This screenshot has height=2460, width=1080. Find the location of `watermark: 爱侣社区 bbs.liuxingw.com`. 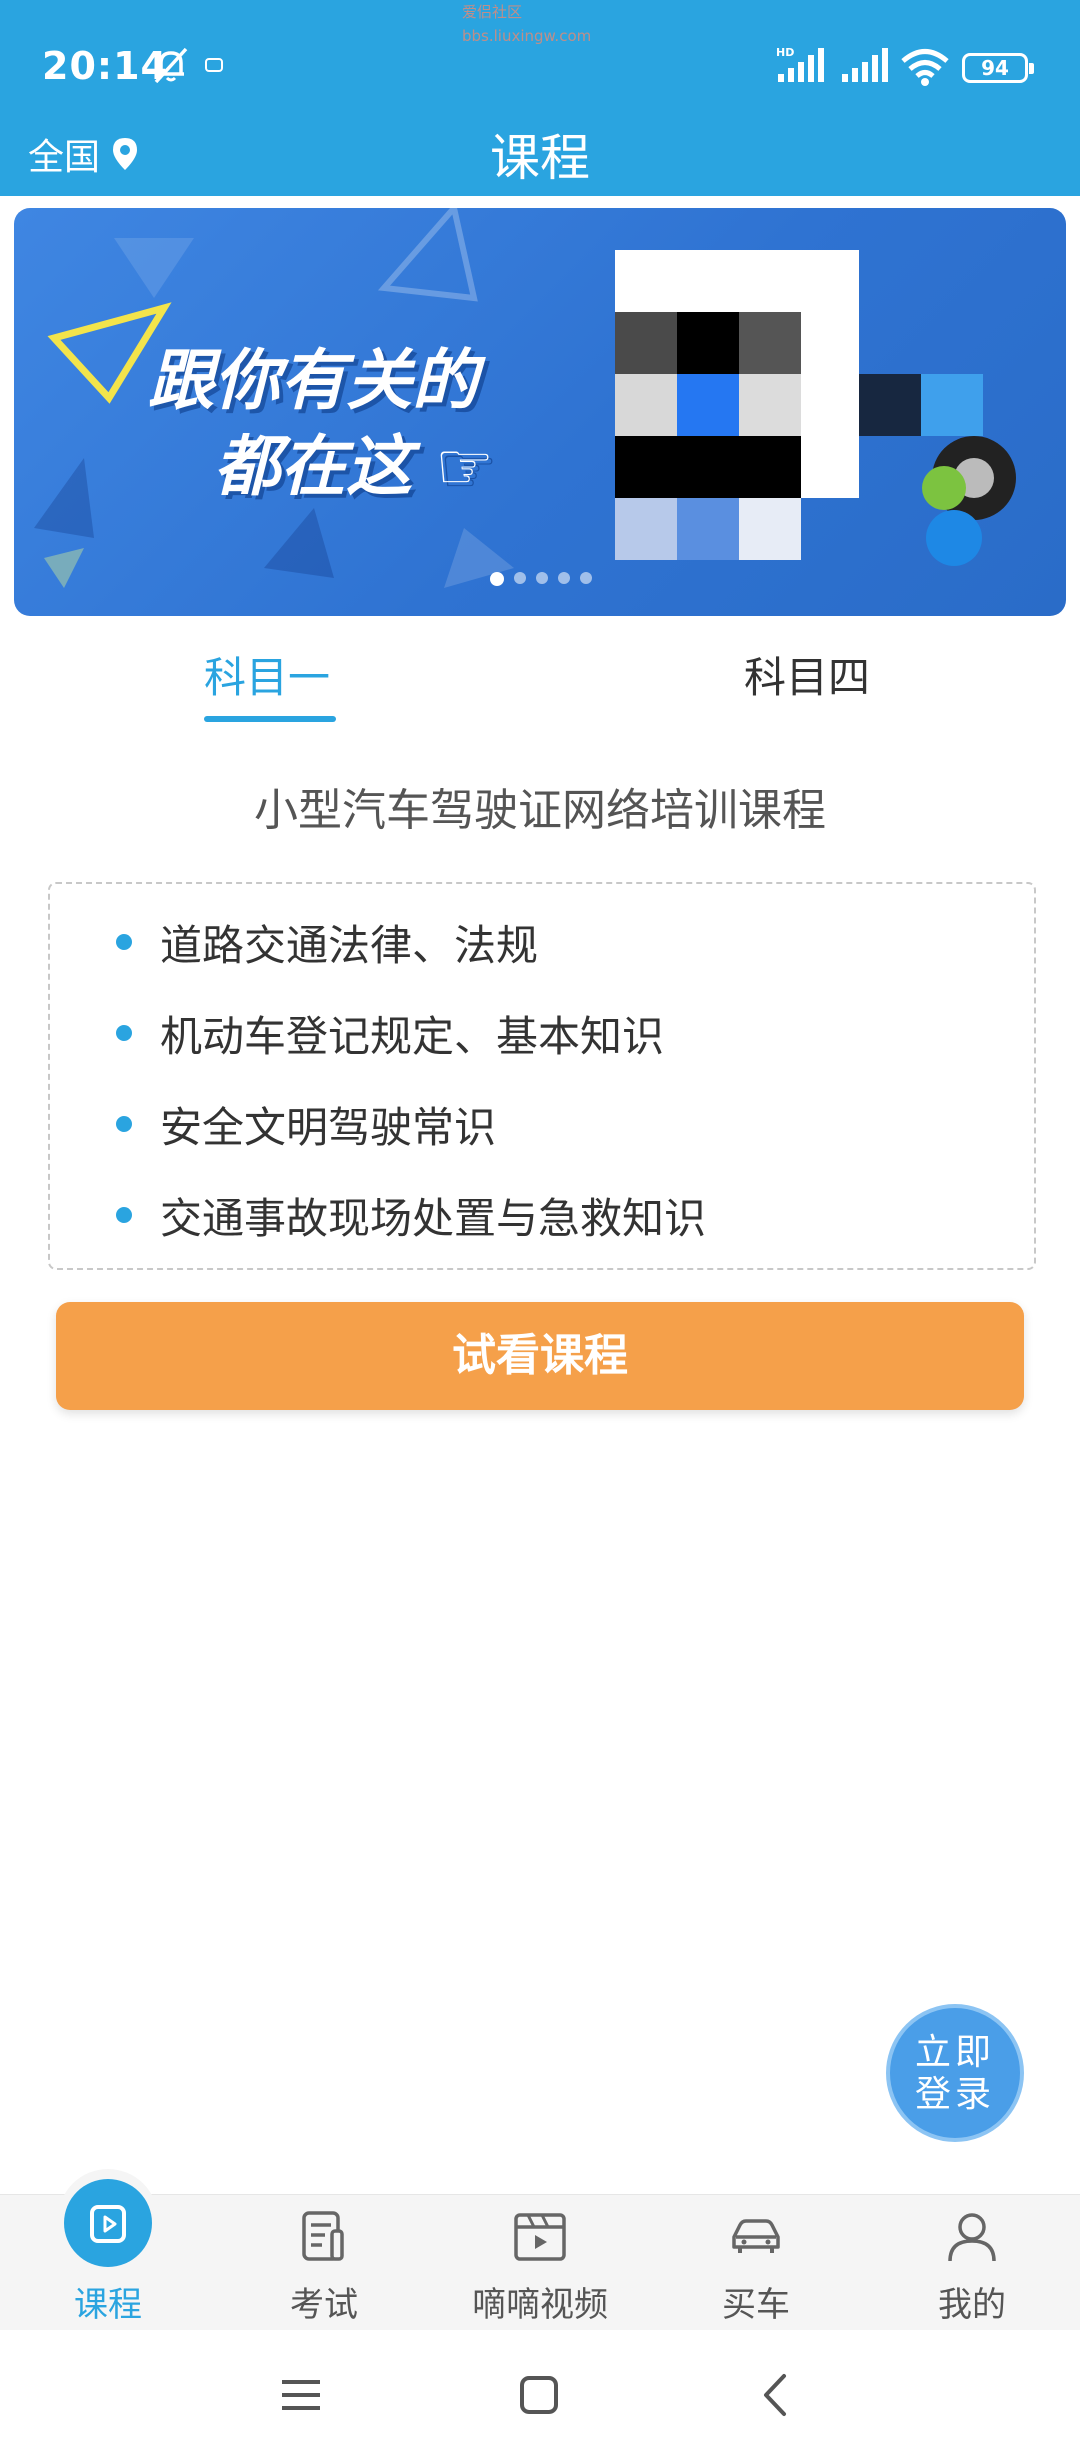

watermark: 爱侣社区 bbs.liuxingw.com is located at coordinates (526, 24).